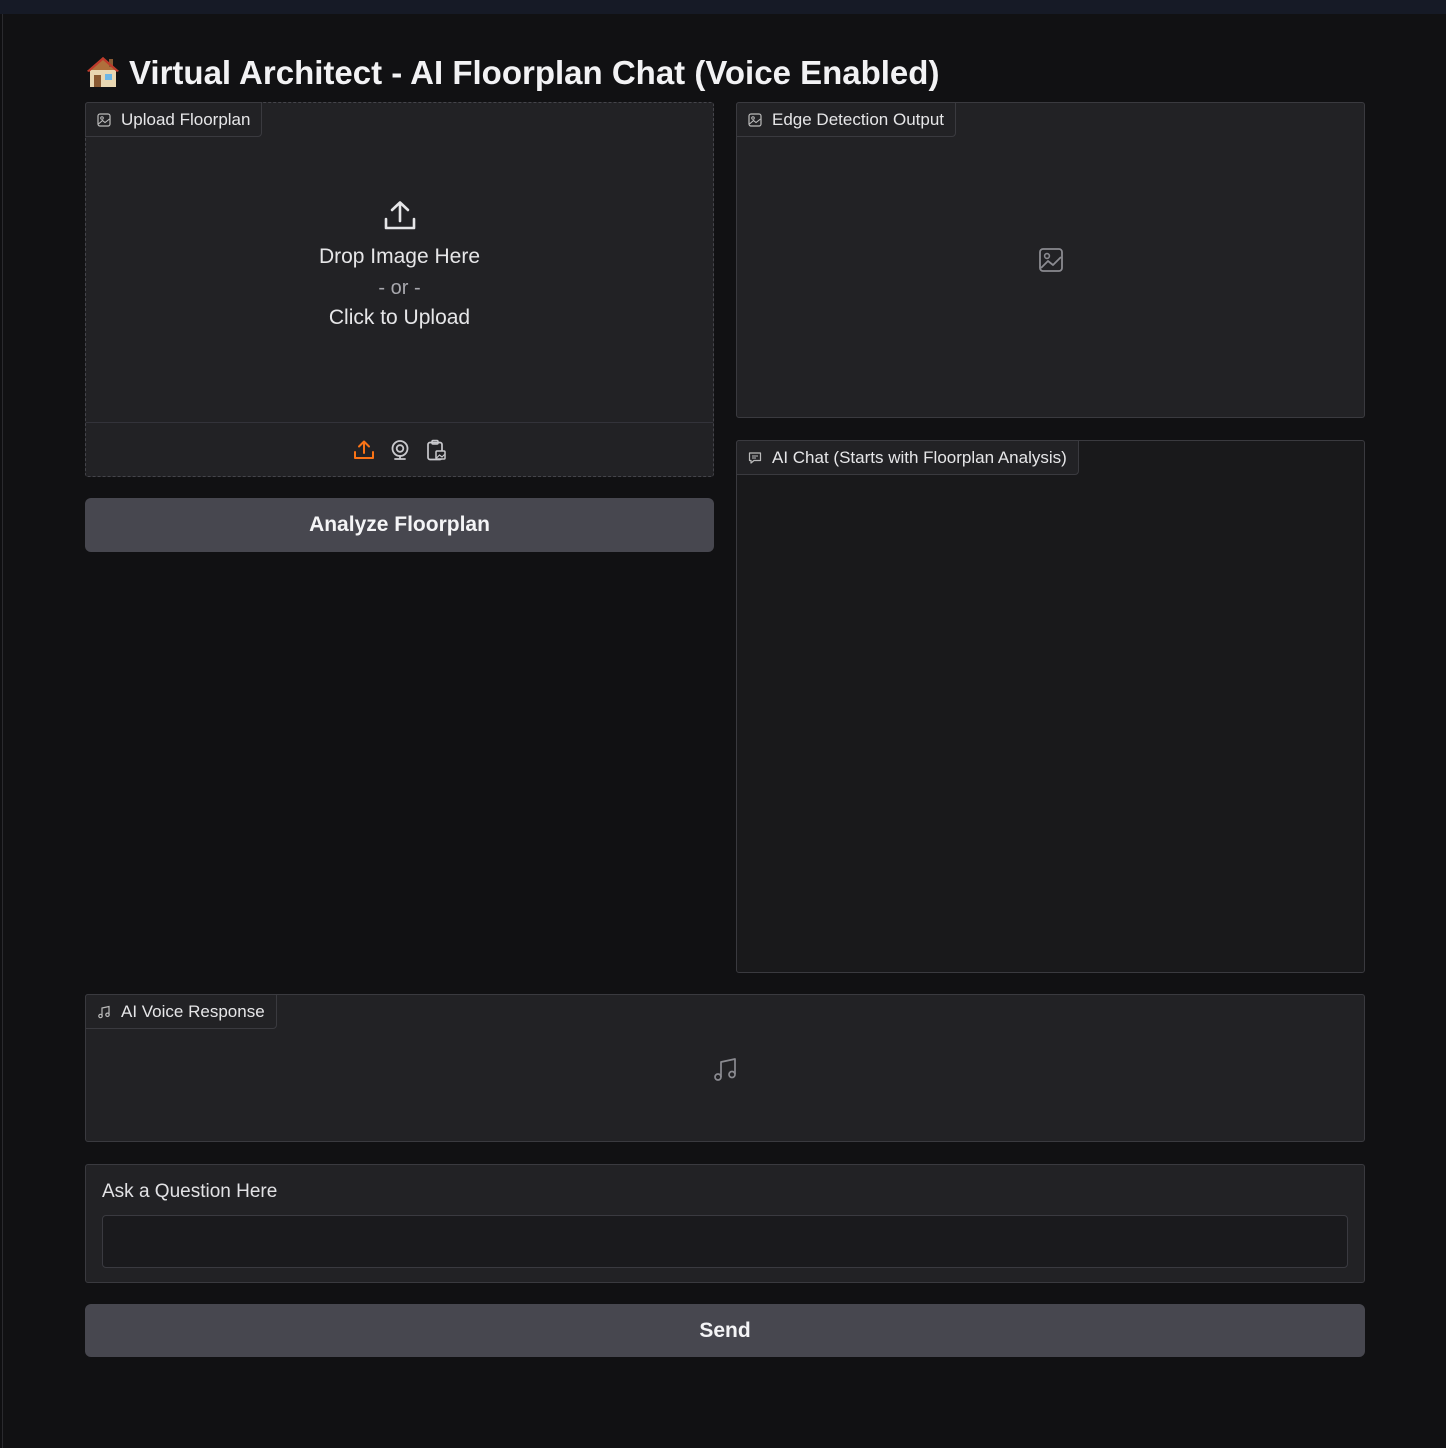 The height and width of the screenshot is (1448, 1446). Describe the element at coordinates (399, 318) in the screenshot. I see `click-to-upload-text: Click to Upload` at that location.